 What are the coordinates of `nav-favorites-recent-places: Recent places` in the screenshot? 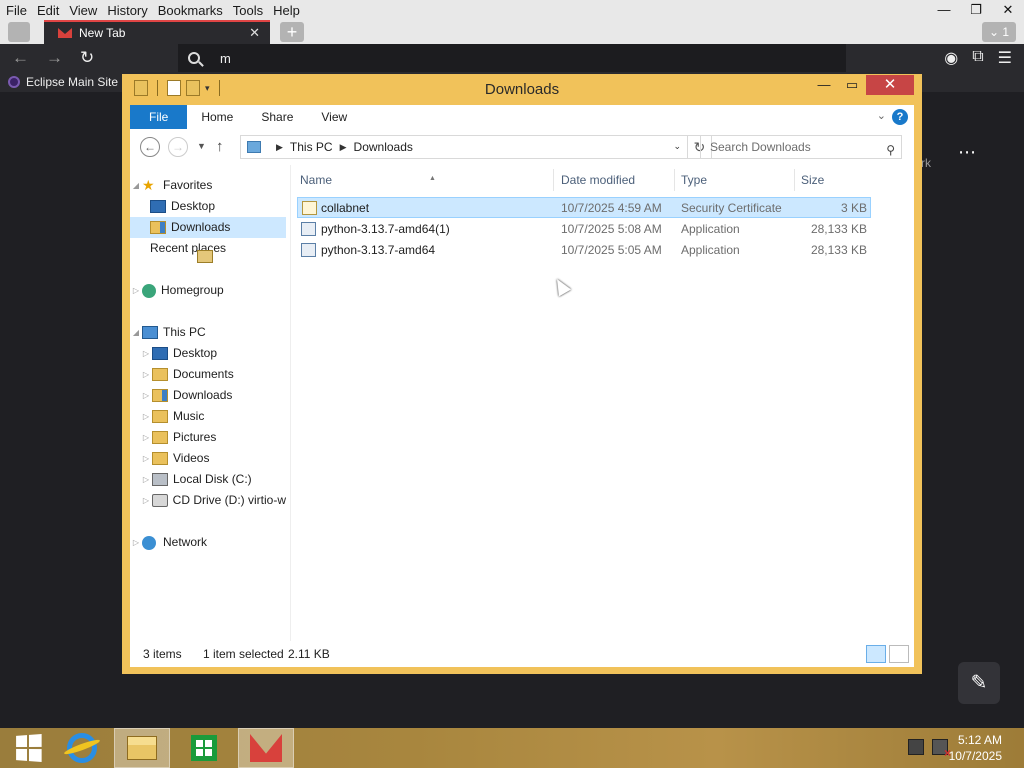 It's located at (208, 250).